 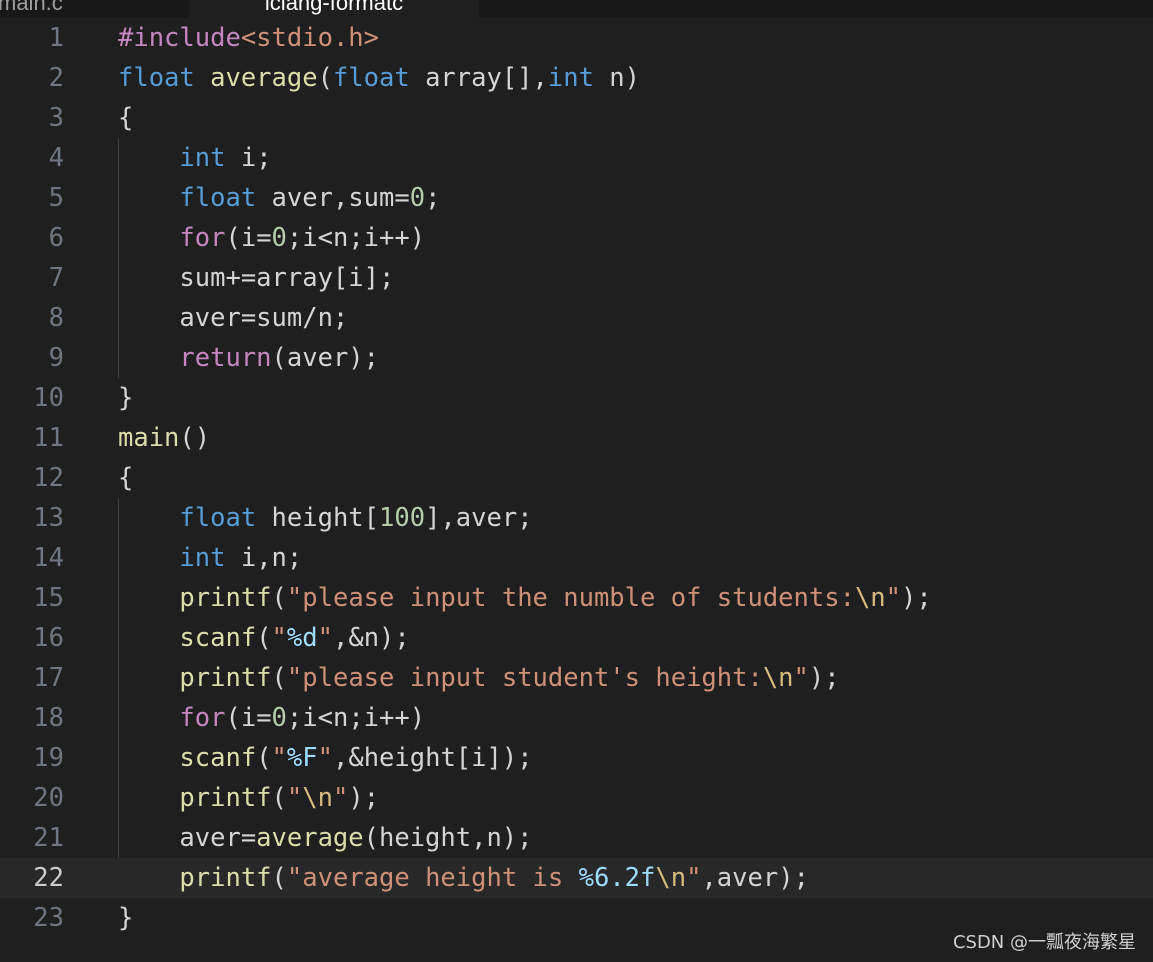 What do you see at coordinates (164, 438) in the screenshot?
I see `line-code: main()` at bounding box center [164, 438].